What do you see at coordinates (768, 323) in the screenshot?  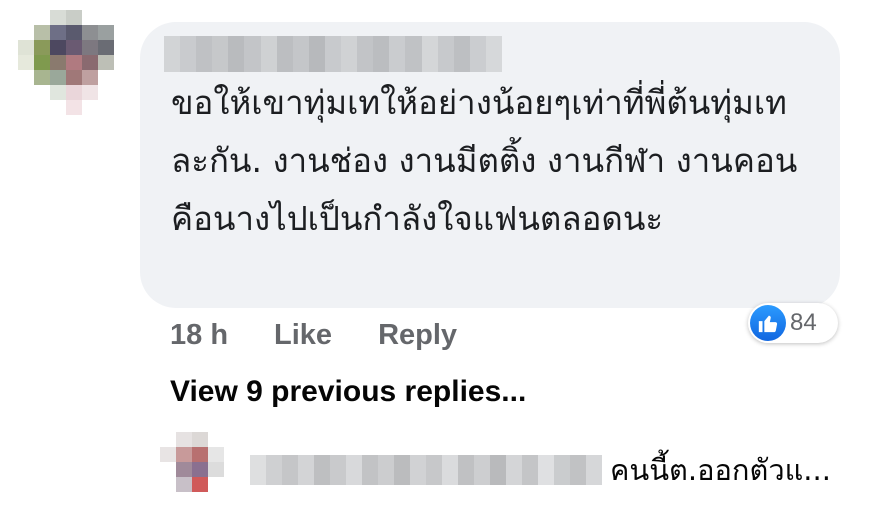 I see `like-icon` at bounding box center [768, 323].